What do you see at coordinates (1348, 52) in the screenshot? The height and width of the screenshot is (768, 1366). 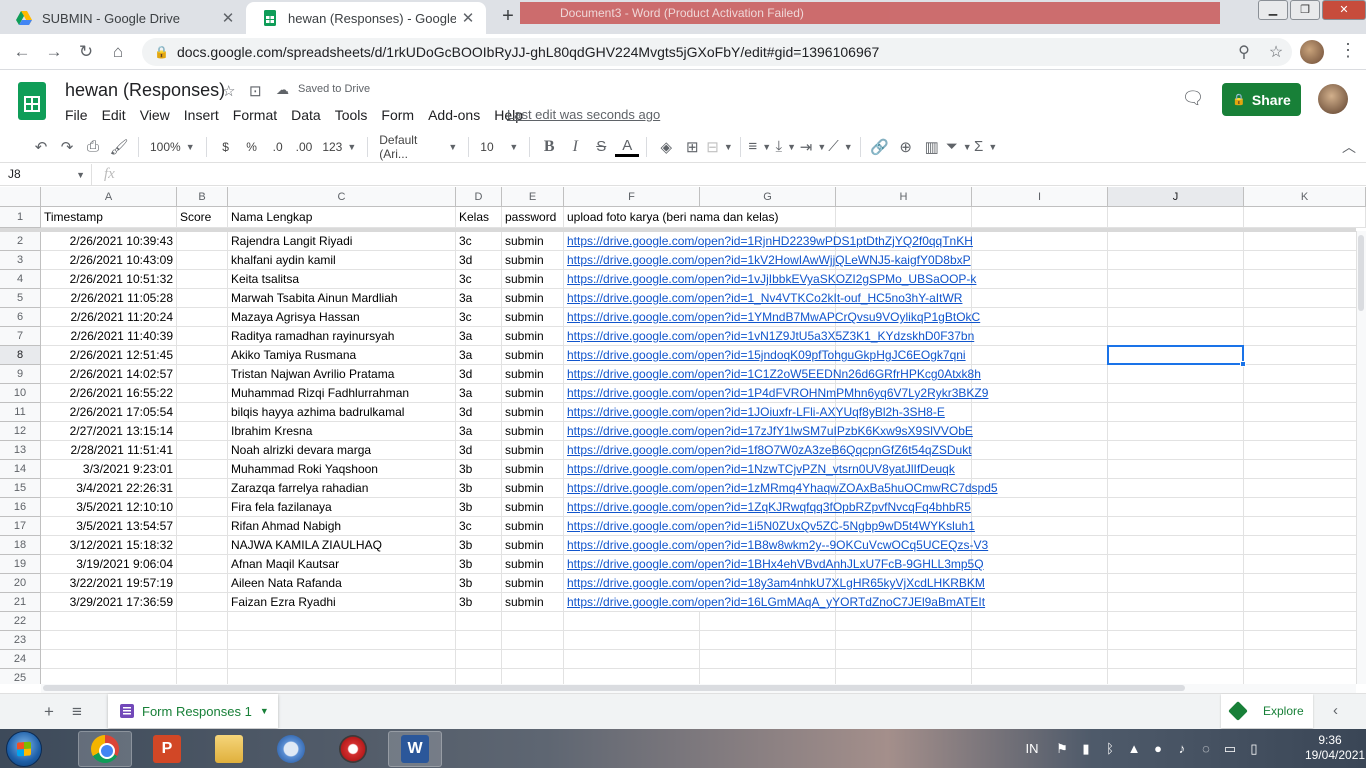 I see `browser-menu-icon: ⋮` at bounding box center [1348, 52].